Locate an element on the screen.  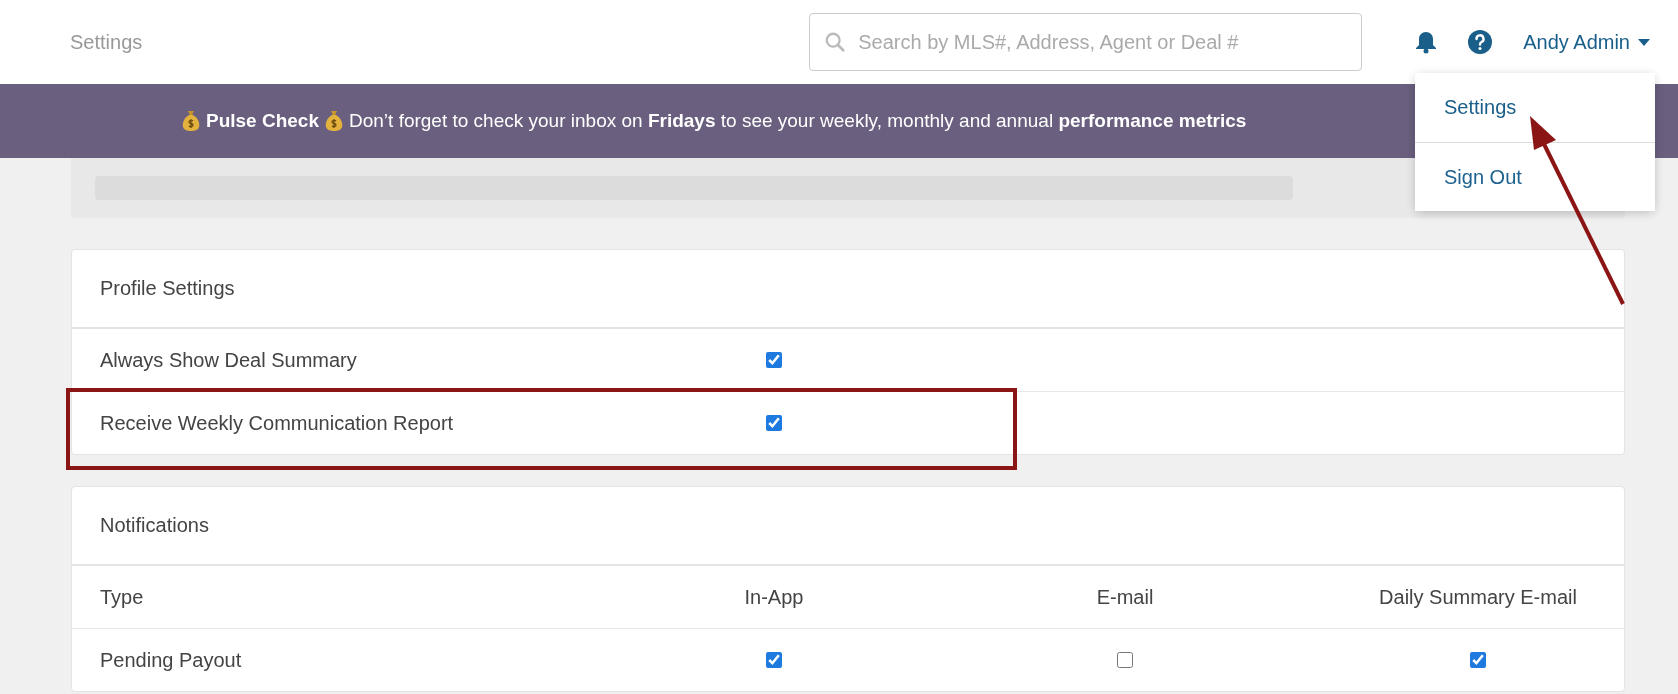
caret-icon is located at coordinates (1644, 42).